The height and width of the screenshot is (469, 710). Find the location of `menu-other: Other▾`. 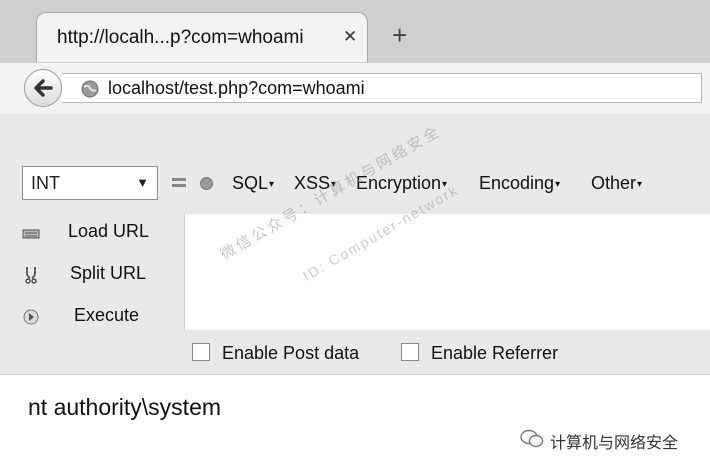

menu-other: Other▾ is located at coordinates (616, 183).